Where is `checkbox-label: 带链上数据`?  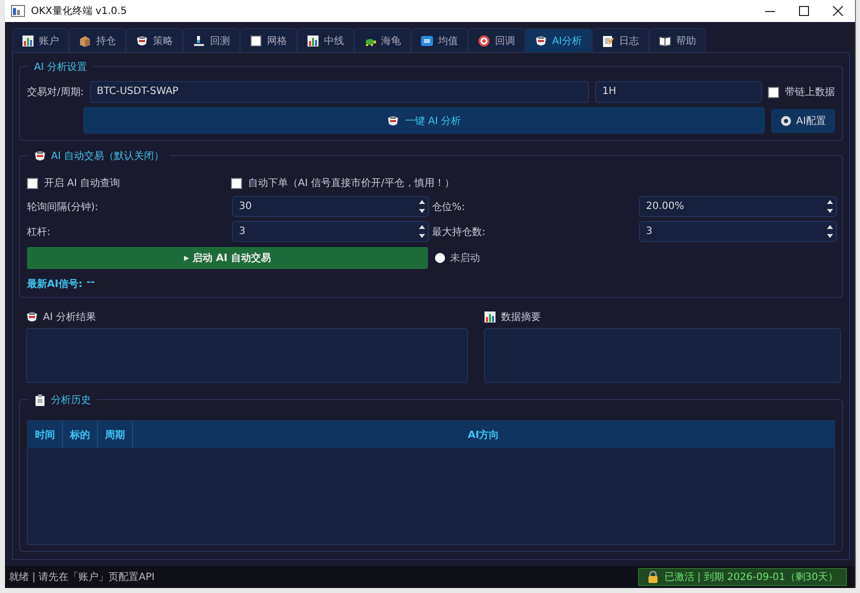 checkbox-label: 带链上数据 is located at coordinates (810, 92).